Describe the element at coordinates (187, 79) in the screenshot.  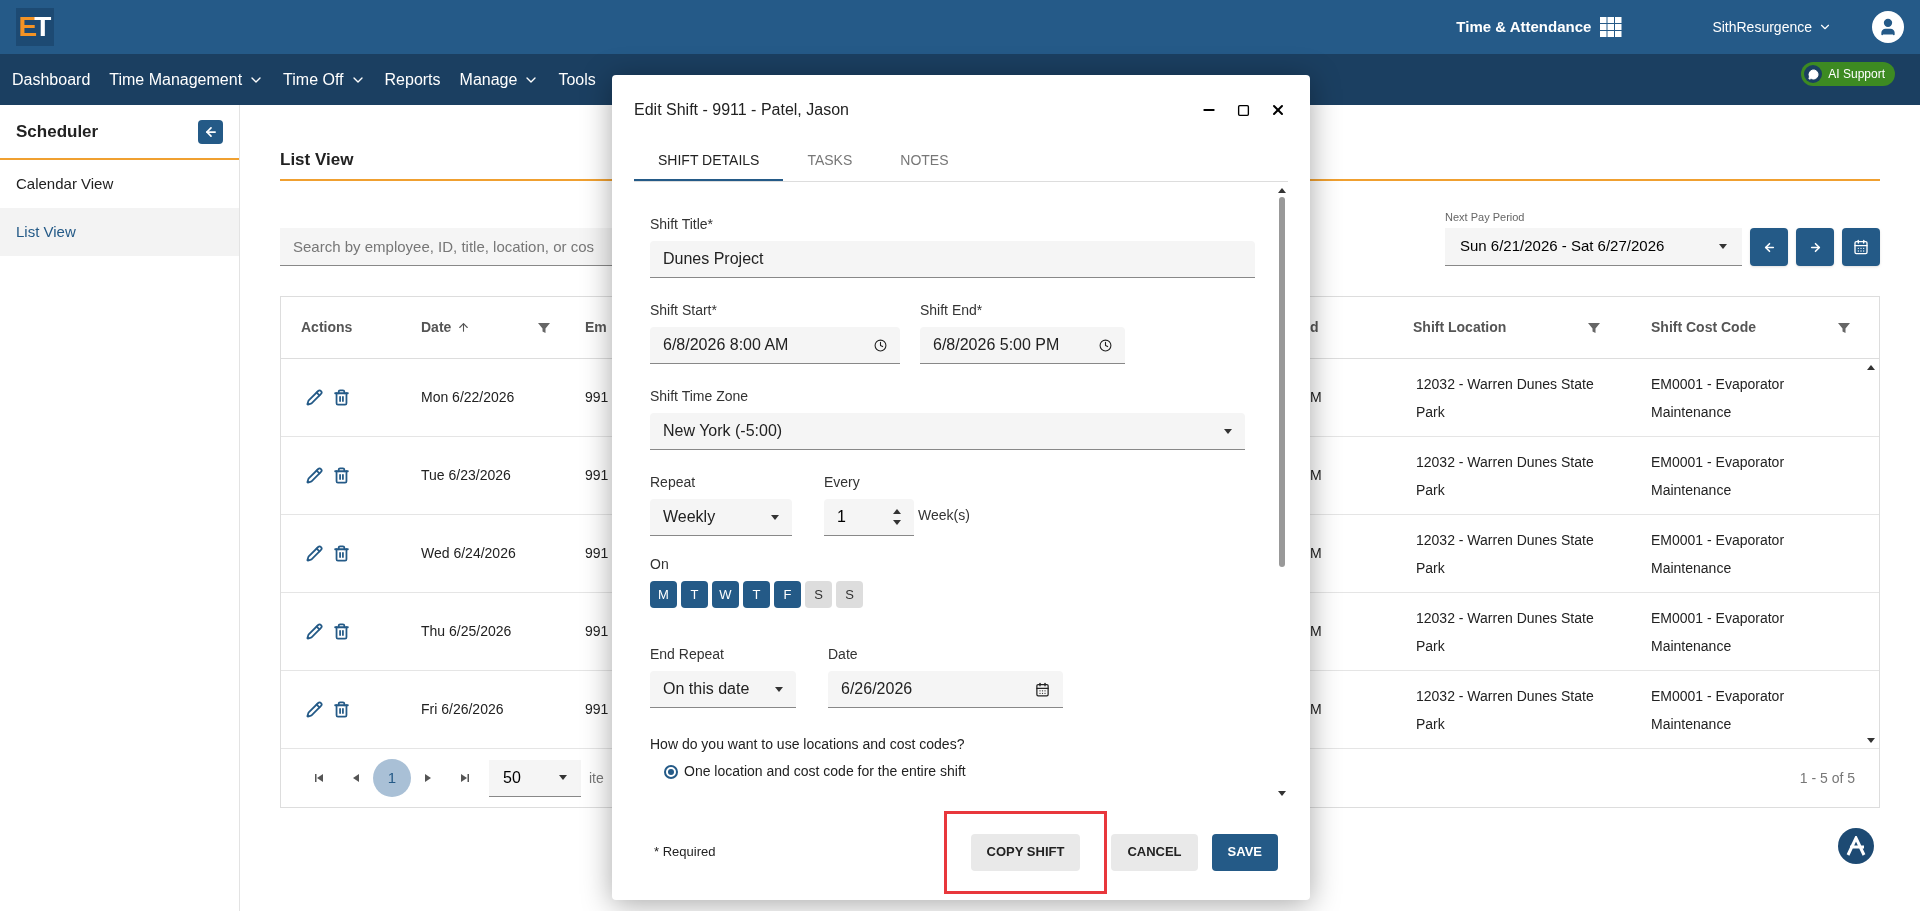
I see `nav-item: Time Management` at that location.